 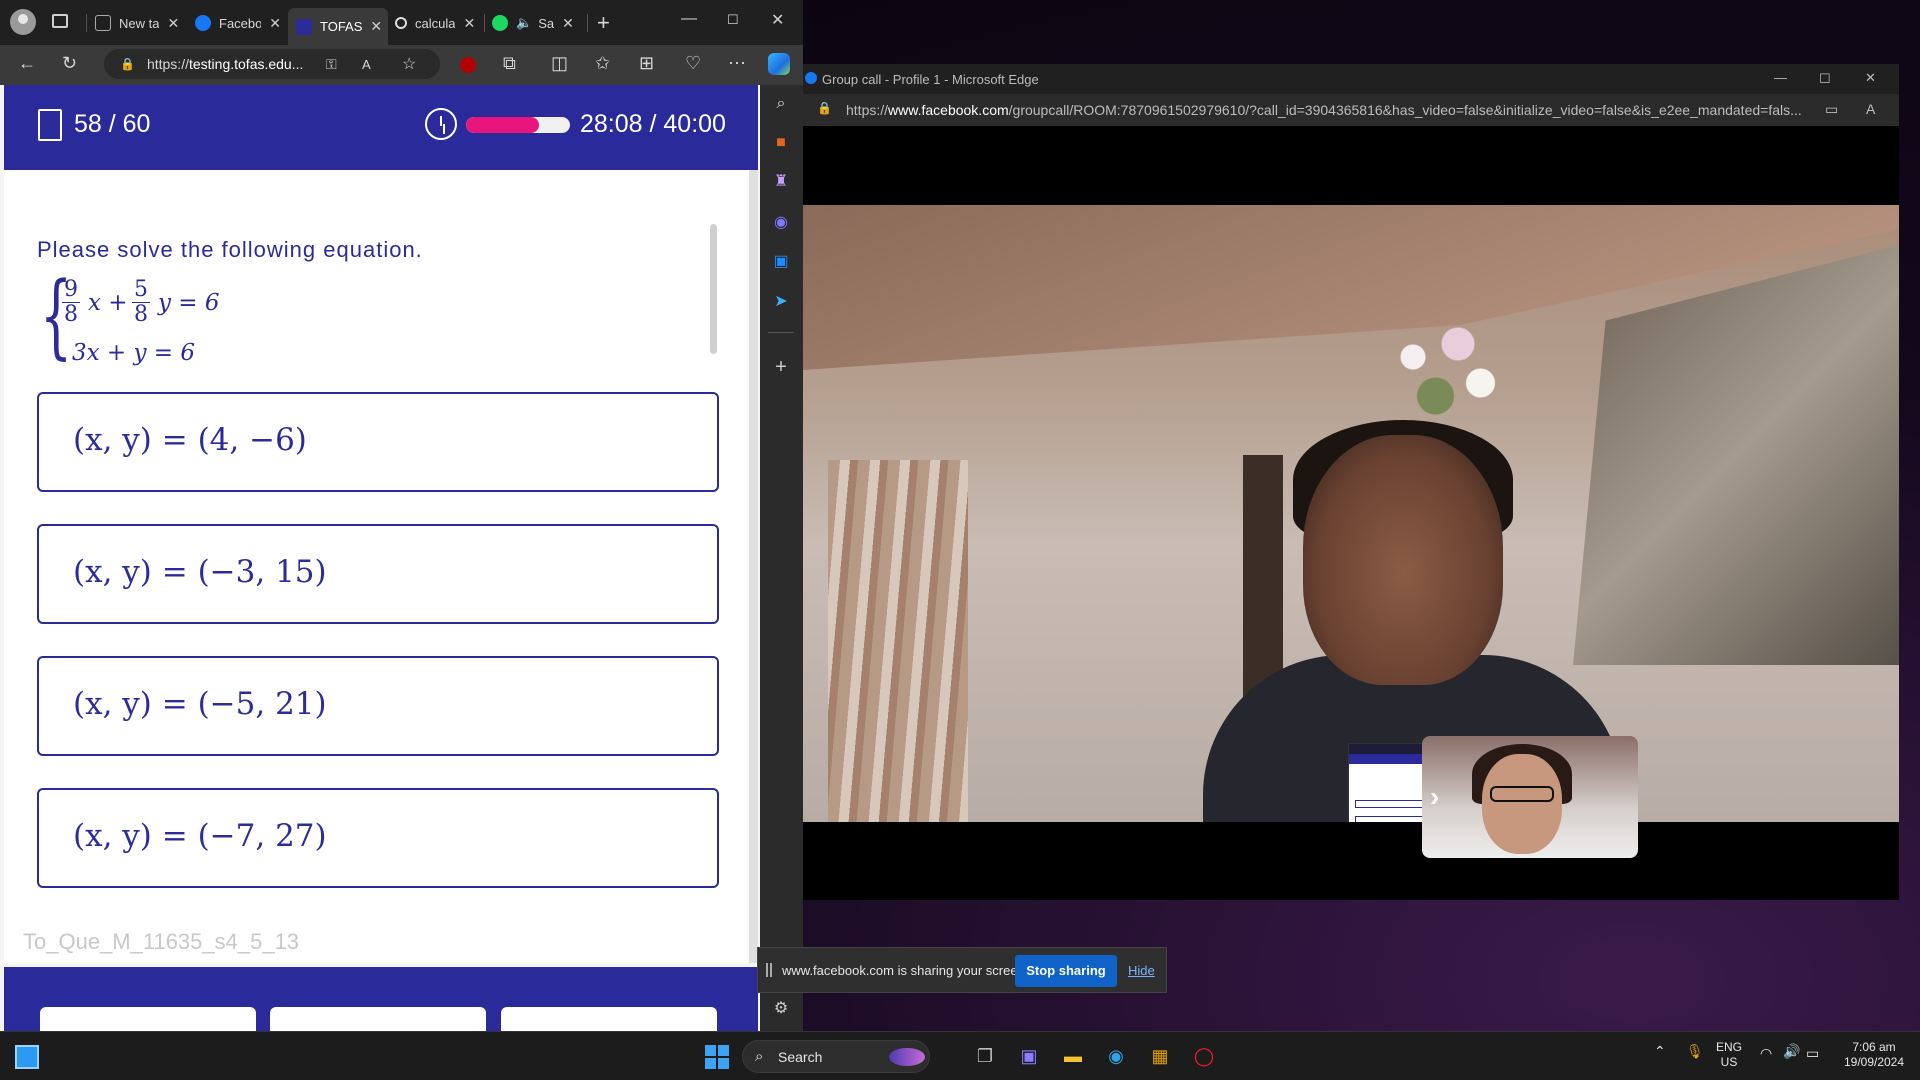 What do you see at coordinates (603, 23) in the screenshot?
I see `new-tab-button: +` at bounding box center [603, 23].